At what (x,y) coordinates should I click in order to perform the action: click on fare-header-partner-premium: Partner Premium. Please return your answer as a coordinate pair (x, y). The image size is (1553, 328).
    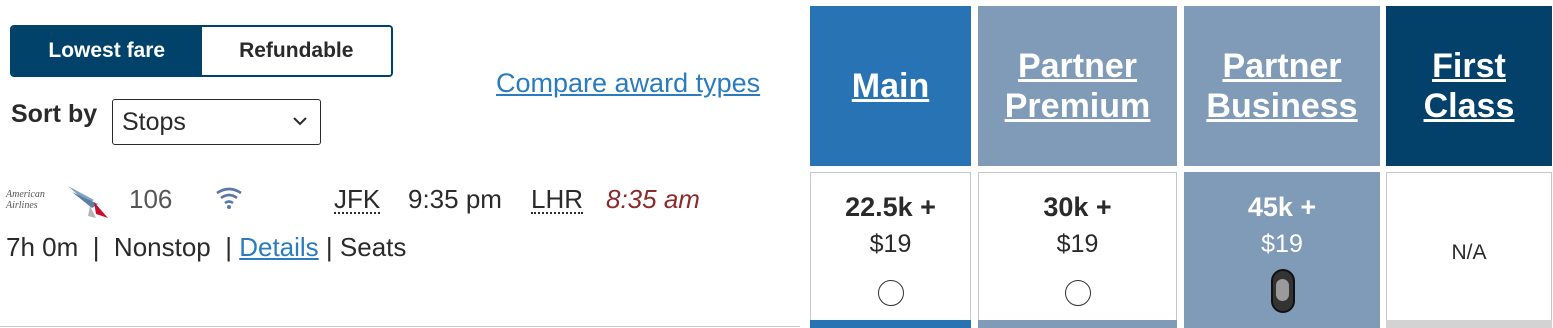
    Looking at the image, I should click on (1077, 86).